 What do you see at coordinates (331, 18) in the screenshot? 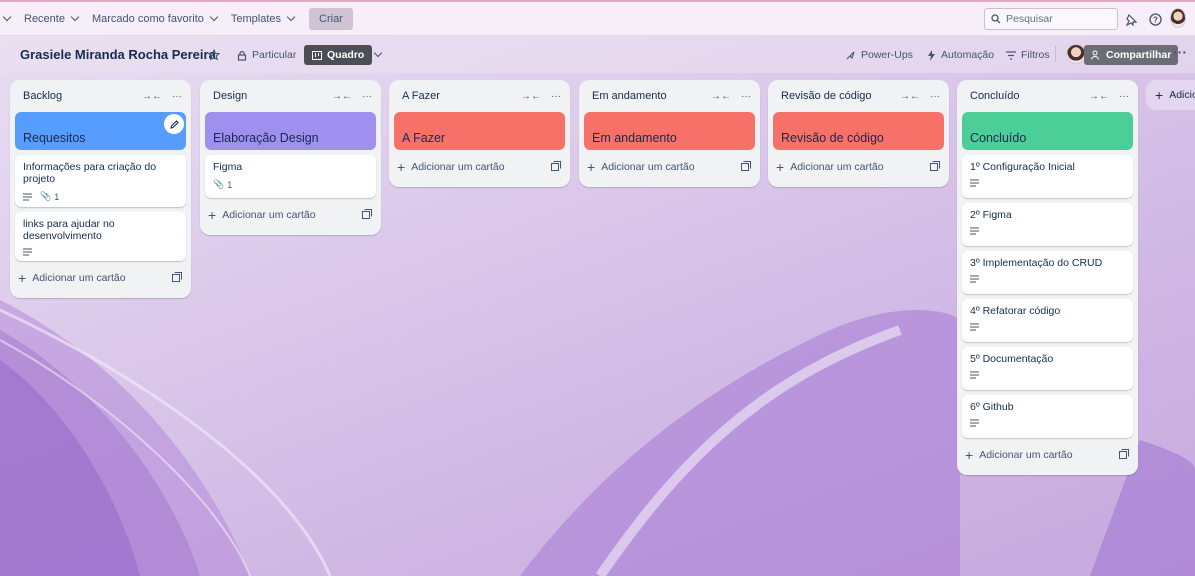
I see `create-button: Criar` at bounding box center [331, 18].